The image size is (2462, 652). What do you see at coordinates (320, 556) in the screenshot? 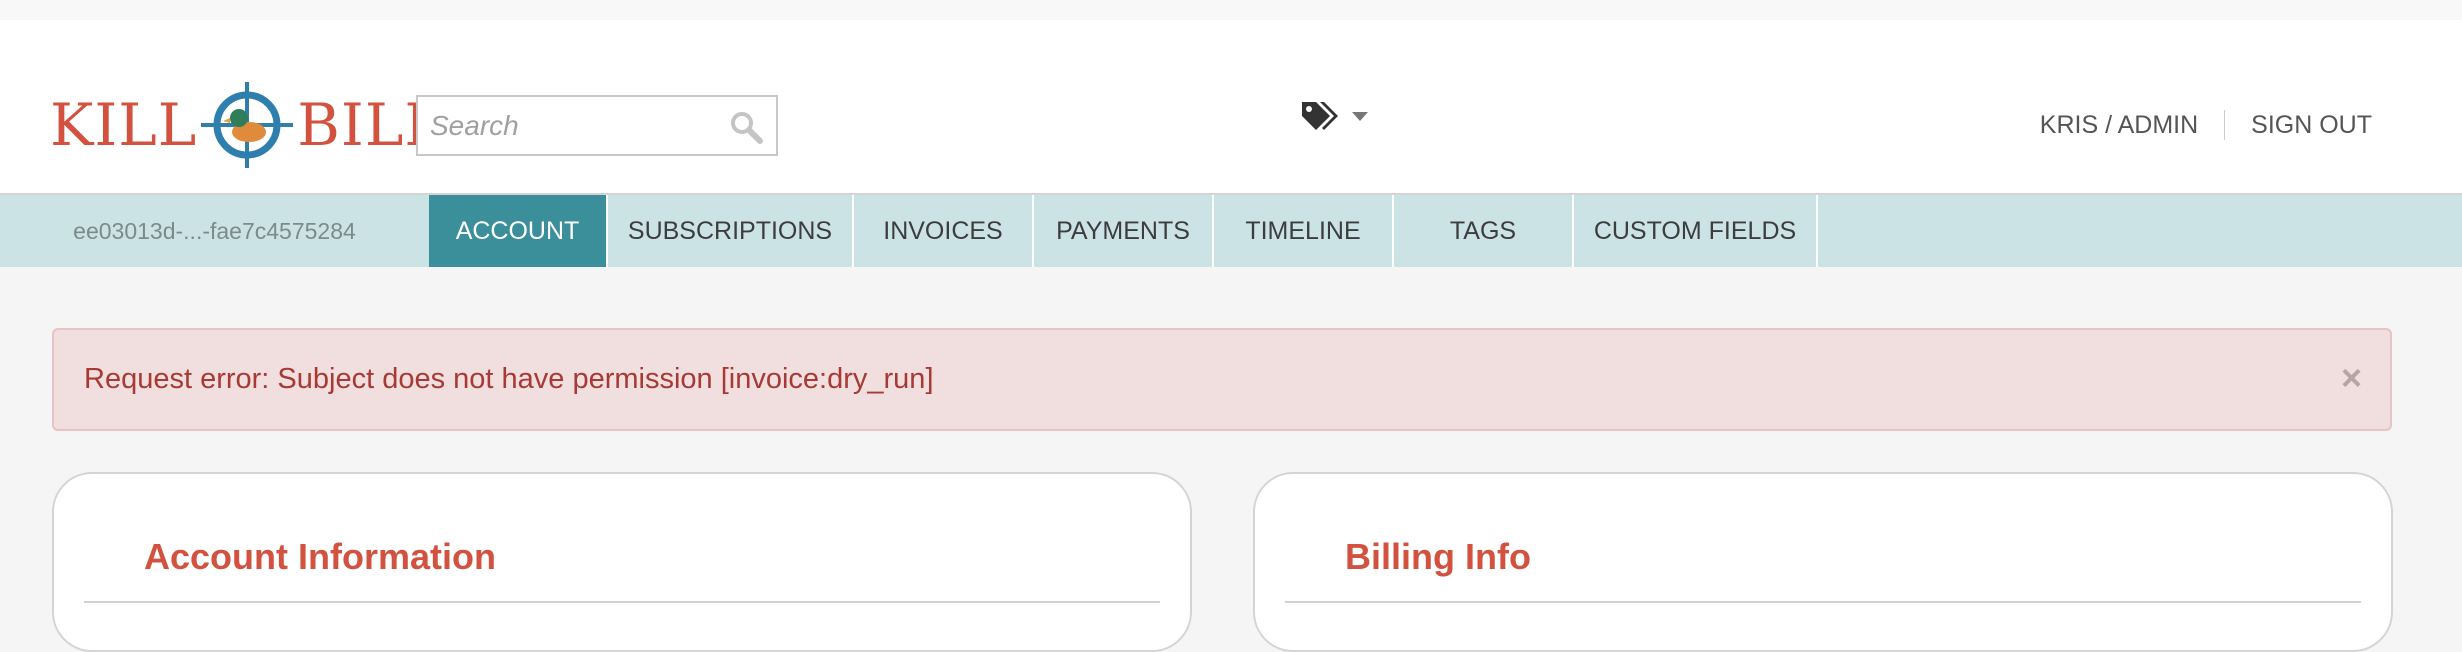
I see `account-information-title: Account Information` at bounding box center [320, 556].